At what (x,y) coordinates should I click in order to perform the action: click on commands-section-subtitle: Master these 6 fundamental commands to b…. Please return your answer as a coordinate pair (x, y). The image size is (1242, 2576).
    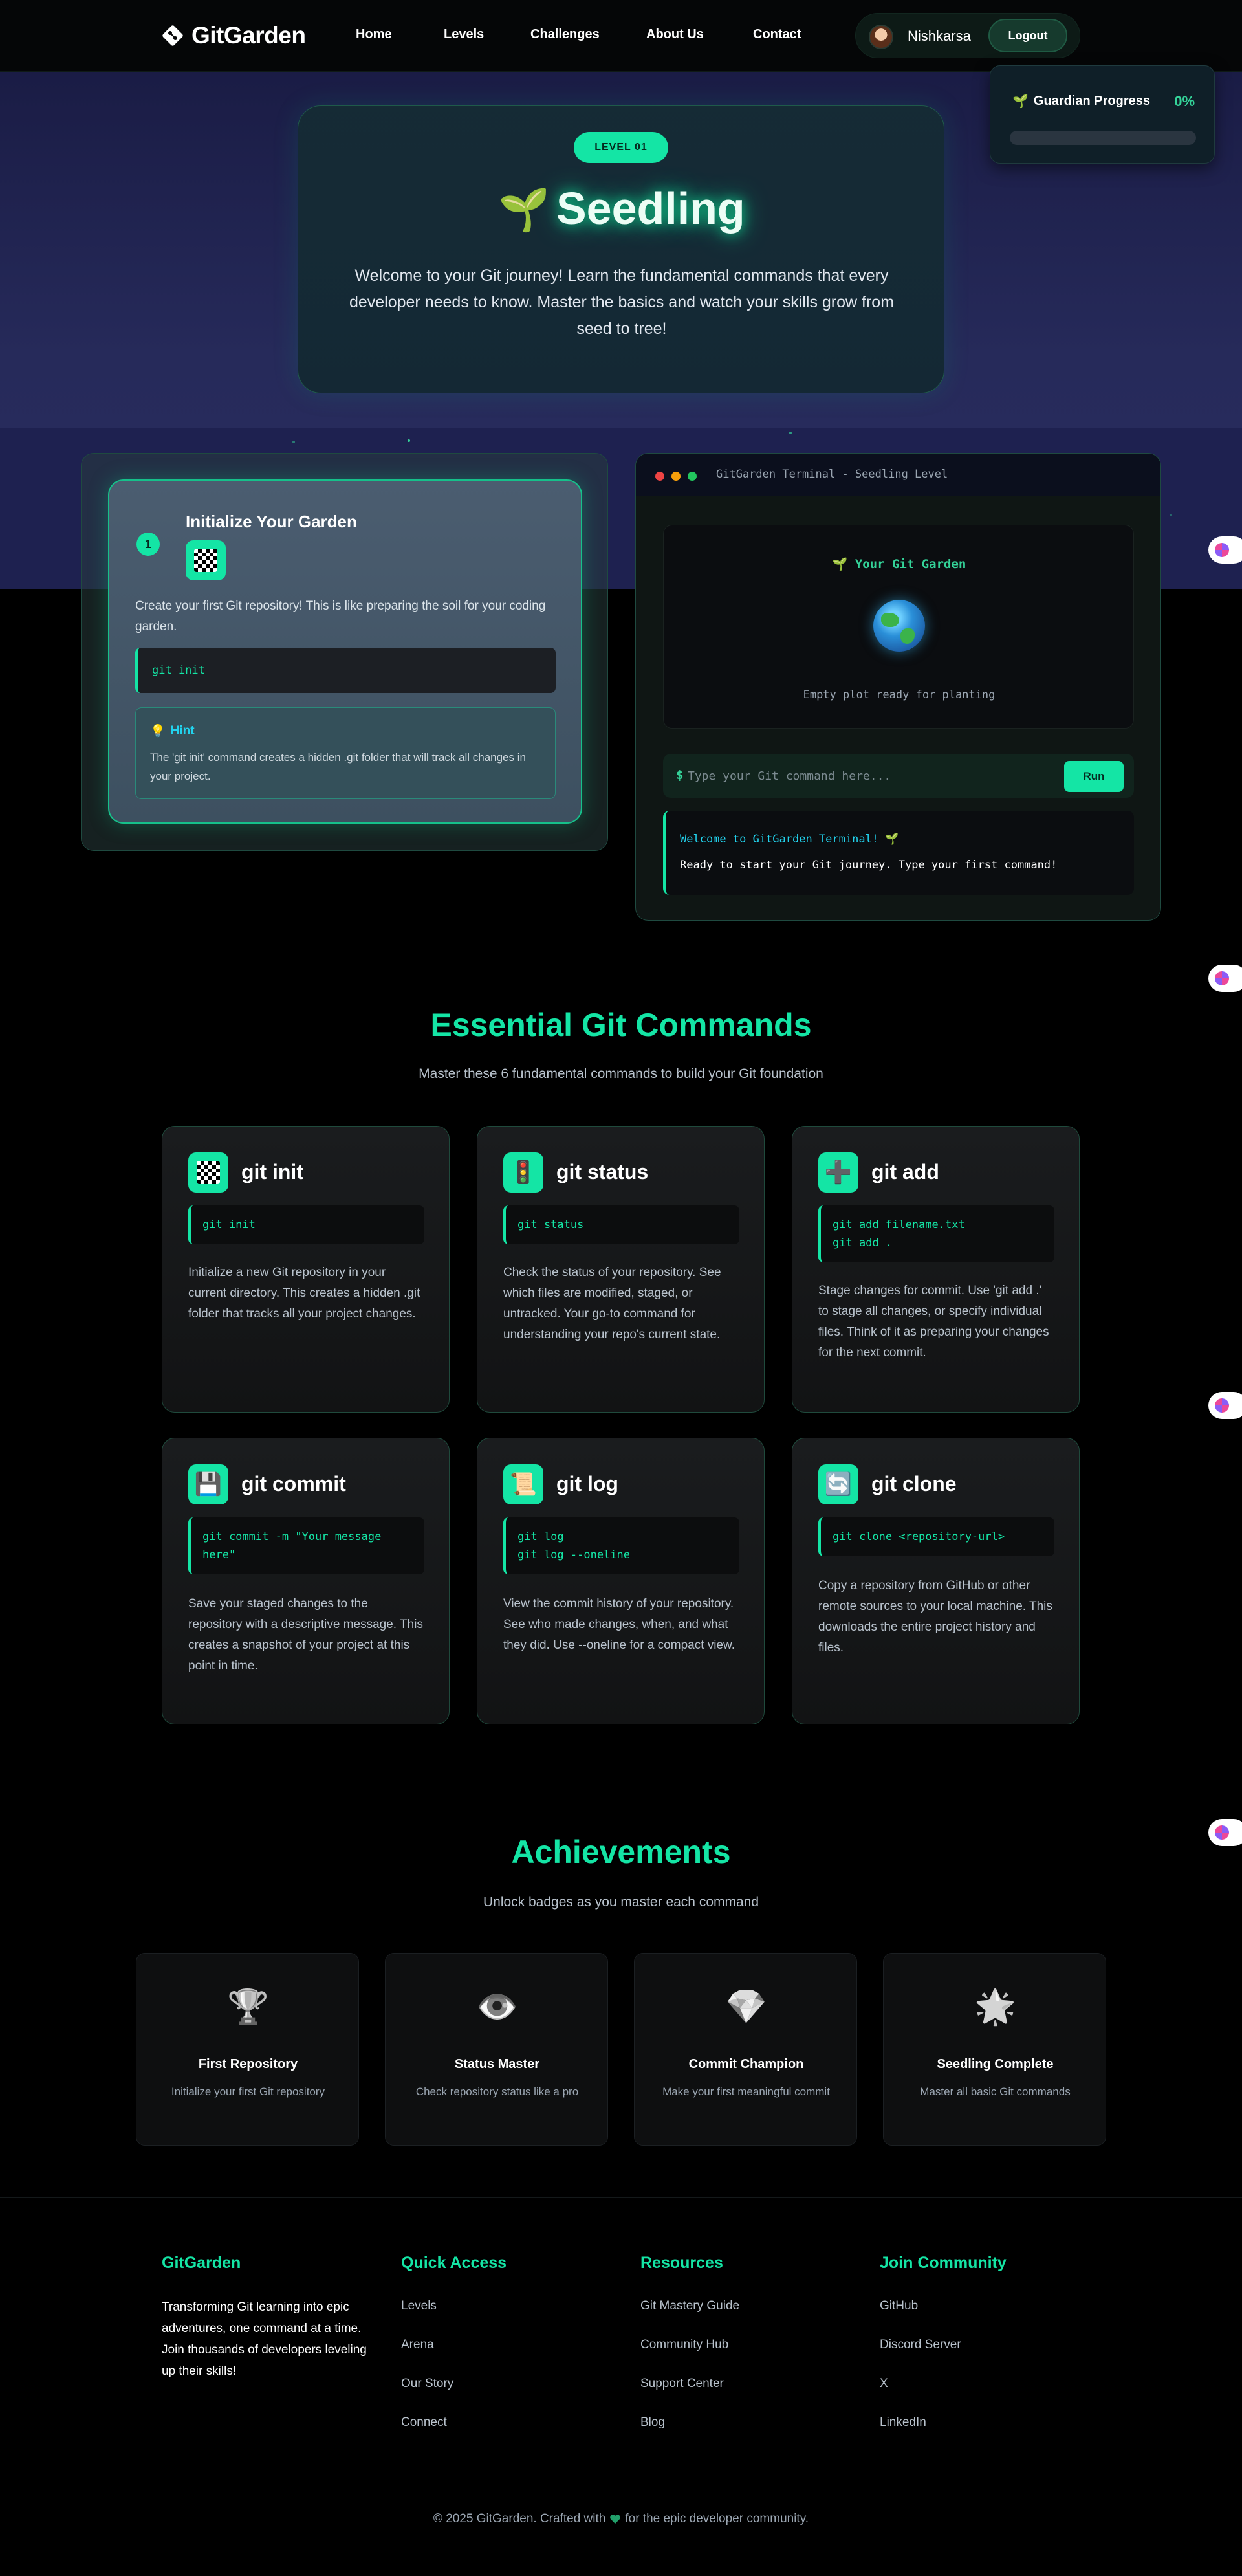
    Looking at the image, I should click on (621, 1073).